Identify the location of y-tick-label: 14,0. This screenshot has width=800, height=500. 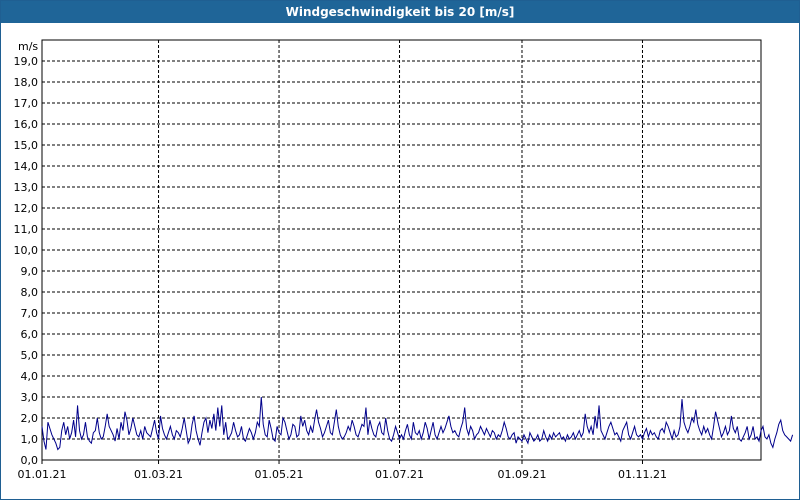
(26, 166).